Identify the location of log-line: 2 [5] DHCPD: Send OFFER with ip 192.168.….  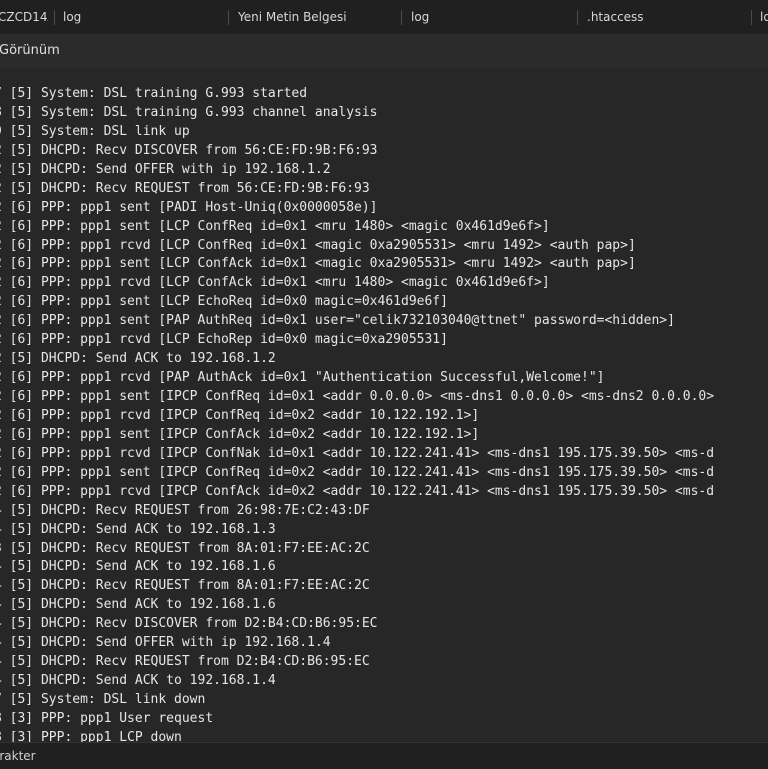
(165, 169).